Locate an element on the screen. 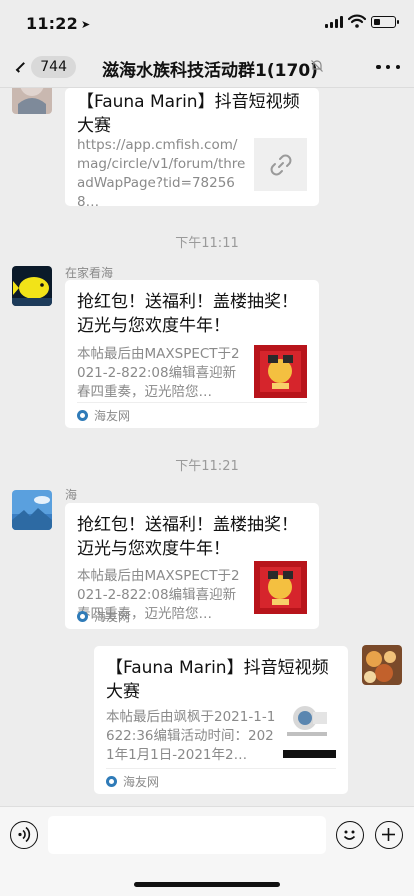 This screenshot has width=414, height=896. link-icon is located at coordinates (280, 164).